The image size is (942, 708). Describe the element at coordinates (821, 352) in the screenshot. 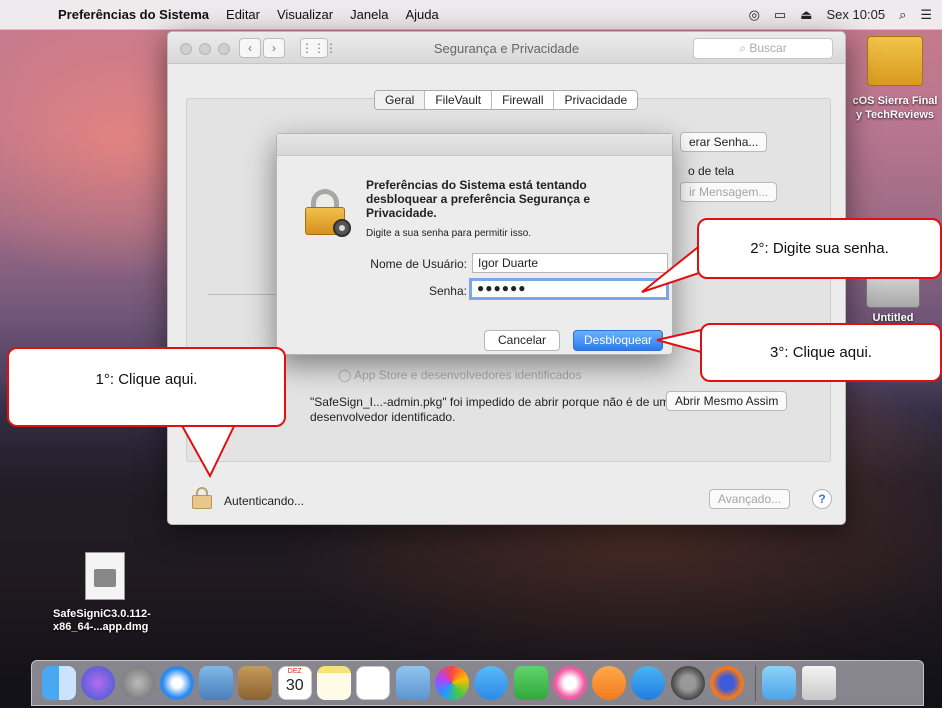

I see `callout-step-3: 3°: Clique aqui.` at that location.